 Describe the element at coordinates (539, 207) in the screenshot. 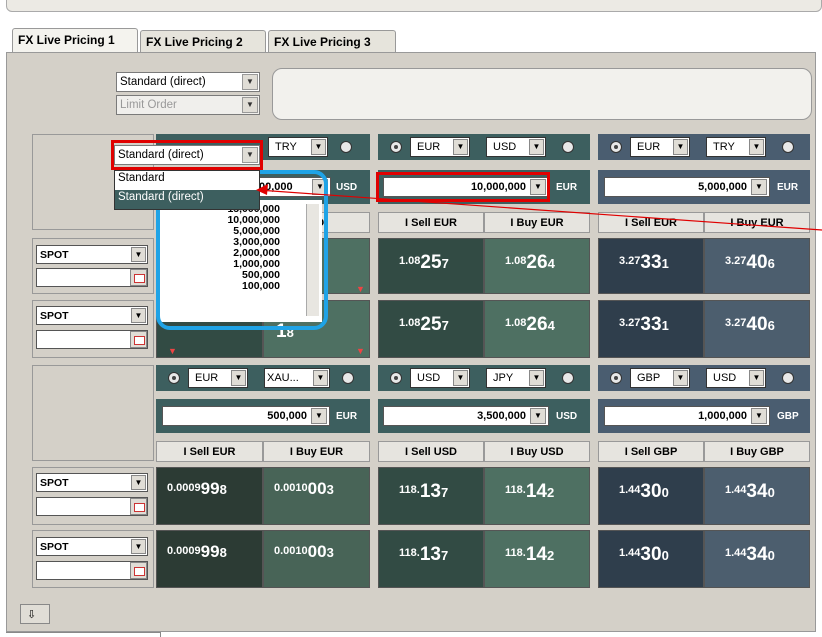

I see `annotation-arrow` at that location.